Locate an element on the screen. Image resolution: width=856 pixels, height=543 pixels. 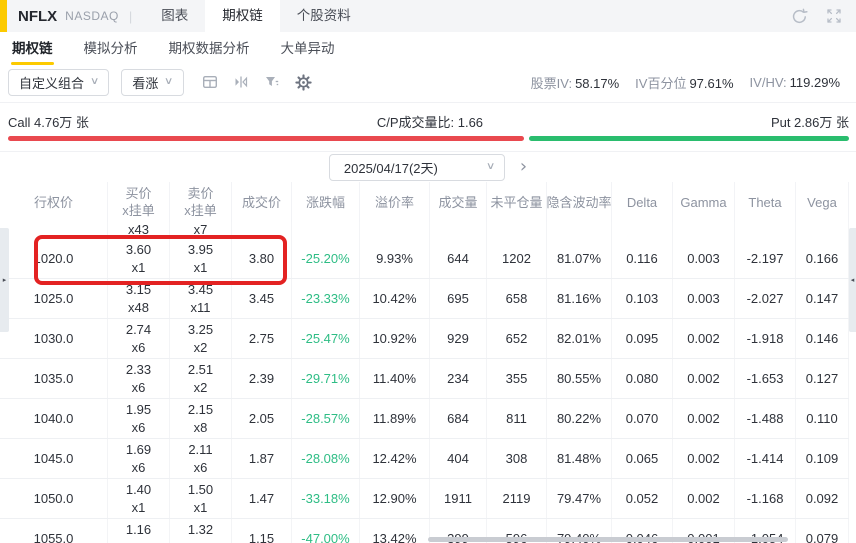
last-price: 3.45 is located at coordinates (261, 298).